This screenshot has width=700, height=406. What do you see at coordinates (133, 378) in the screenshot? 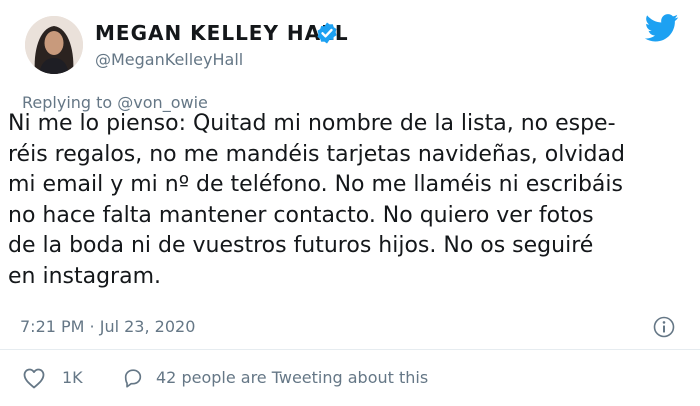
I see `speech-bubble-icon` at bounding box center [133, 378].